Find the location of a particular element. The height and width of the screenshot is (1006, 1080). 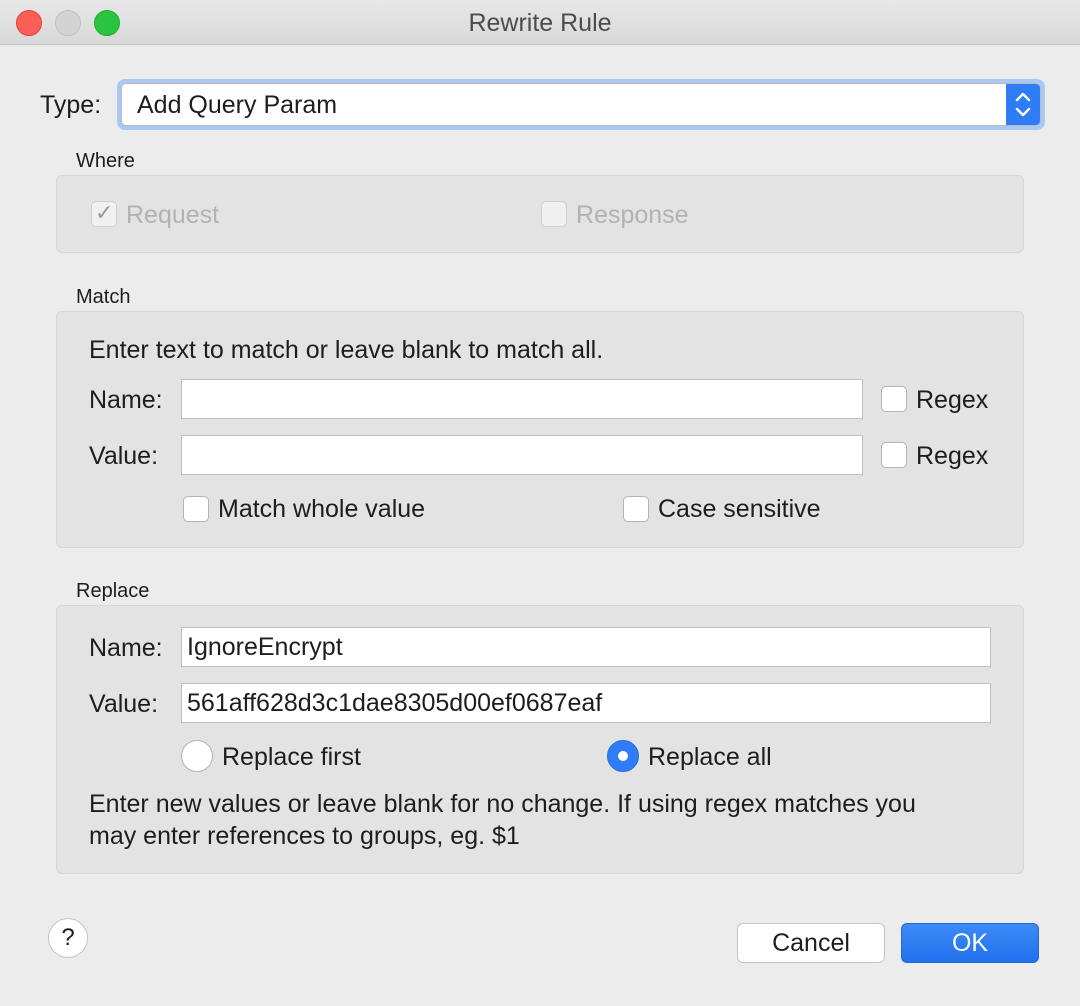

replace-all-label: Replace all is located at coordinates (710, 757).